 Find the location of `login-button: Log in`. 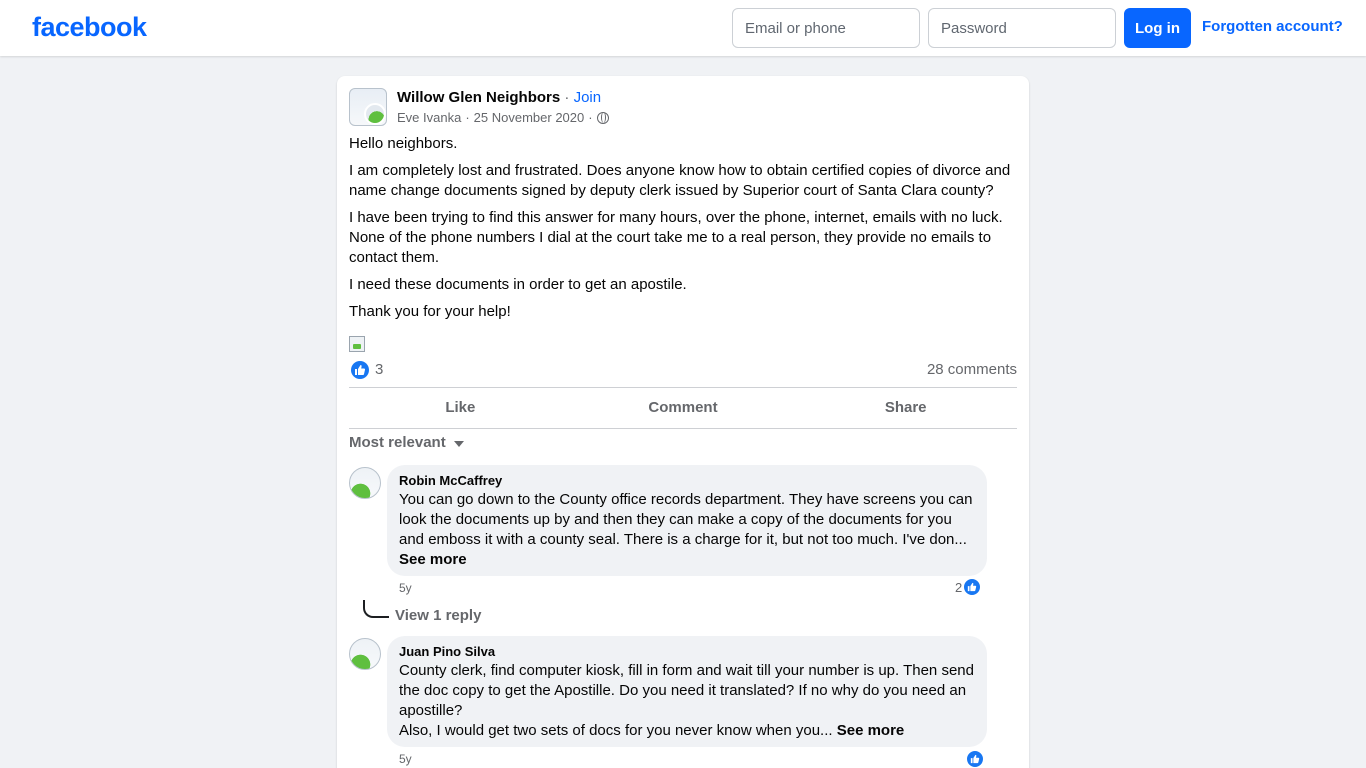

login-button: Log in is located at coordinates (1157, 28).